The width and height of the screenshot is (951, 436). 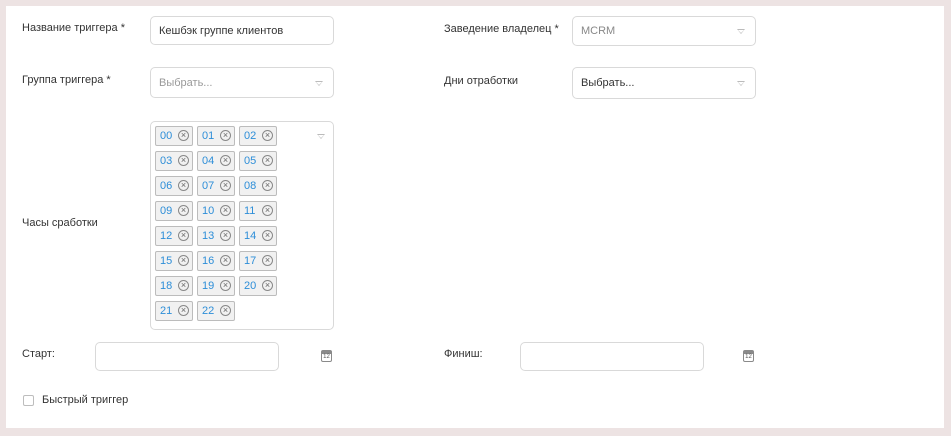 What do you see at coordinates (250, 211) in the screenshot?
I see `hour-tag-label: 11` at bounding box center [250, 211].